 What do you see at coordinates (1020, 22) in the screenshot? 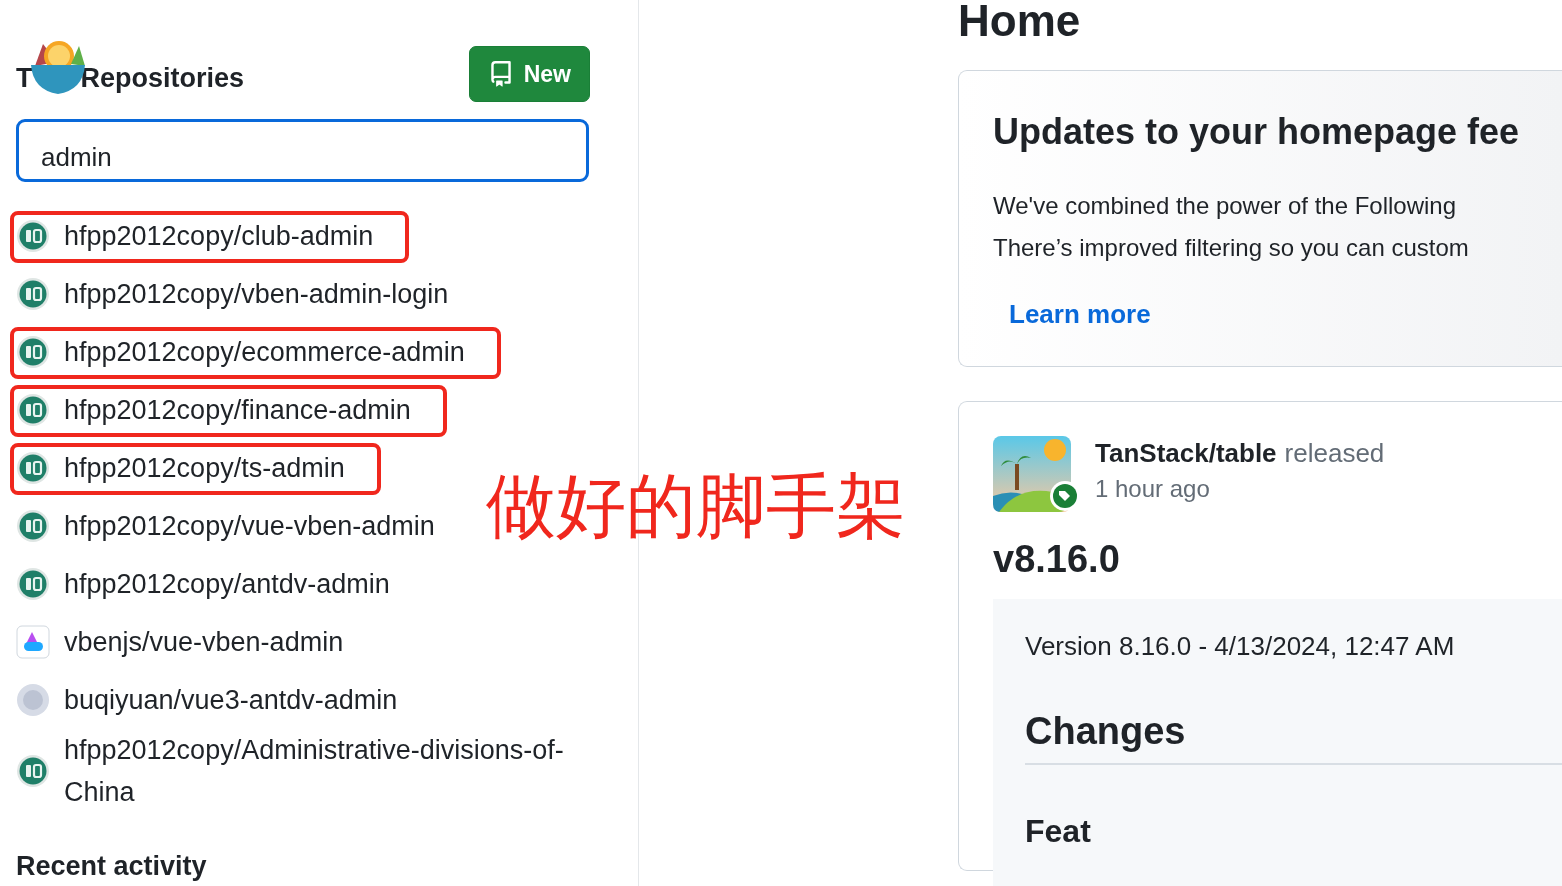
I see `page-title: Home` at bounding box center [1020, 22].